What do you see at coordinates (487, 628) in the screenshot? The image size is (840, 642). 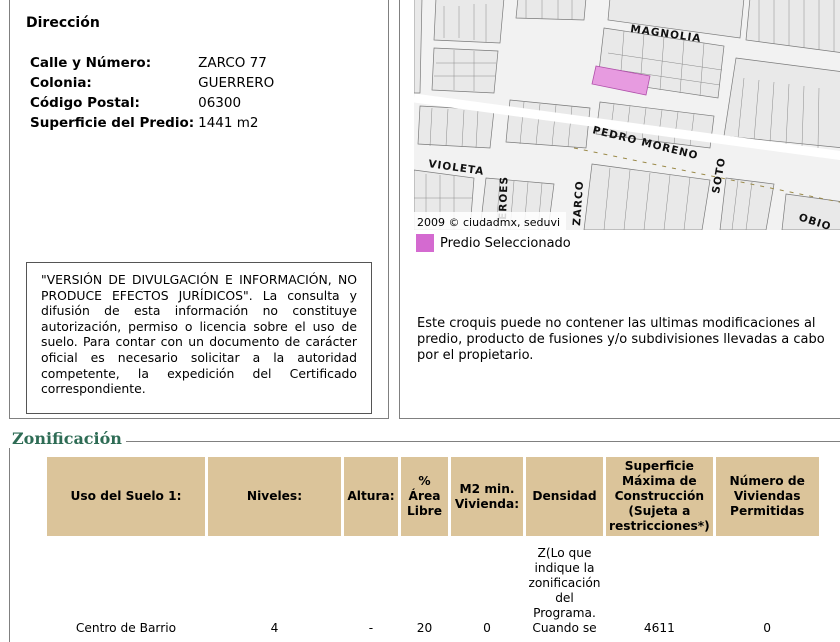 I see `cell-m2-min: 0` at bounding box center [487, 628].